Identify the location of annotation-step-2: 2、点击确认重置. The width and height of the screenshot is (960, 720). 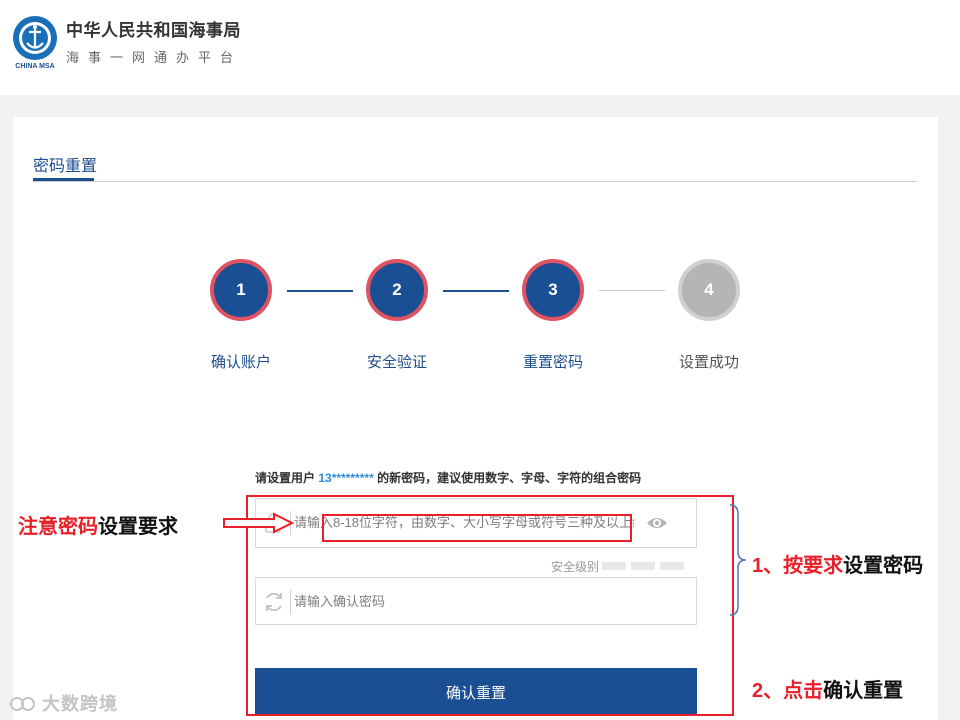
(828, 691).